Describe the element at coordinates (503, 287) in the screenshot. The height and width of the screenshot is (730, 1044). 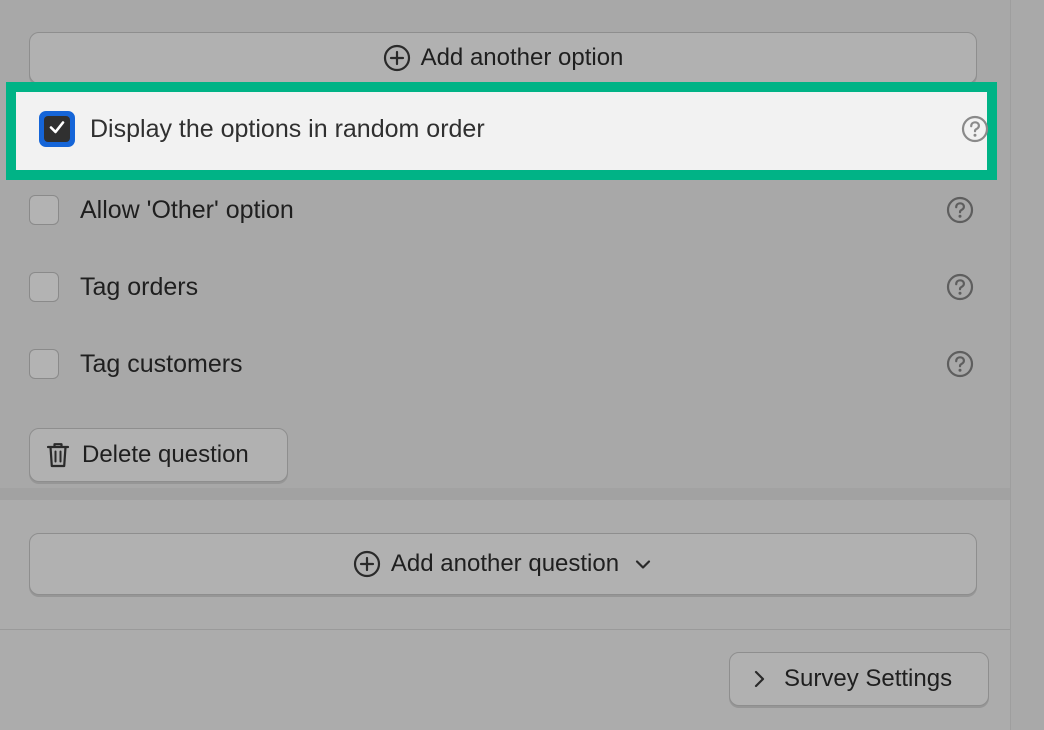
I see `option-row-tag-orders: Tag orders` at that location.